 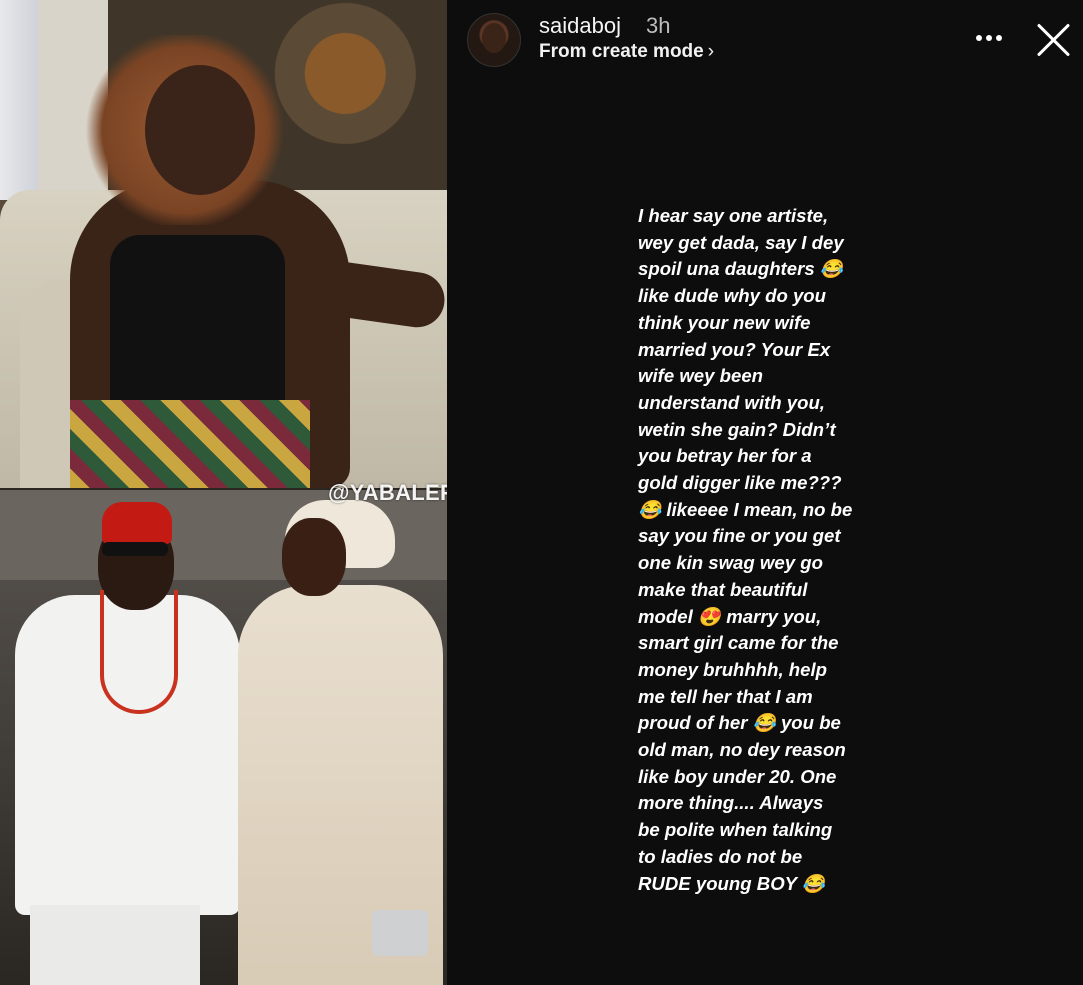 I want to click on story-text-line: wetin she gain? Didn’t, so click(x=737, y=429).